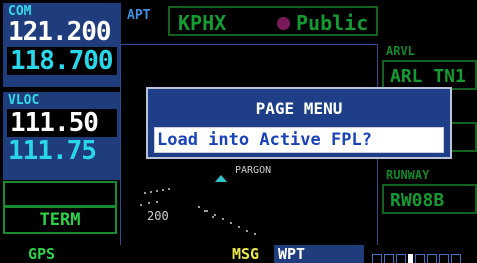 The height and width of the screenshot is (263, 477). Describe the element at coordinates (245, 254) in the screenshot. I see `message-annunciator: MSG` at that location.